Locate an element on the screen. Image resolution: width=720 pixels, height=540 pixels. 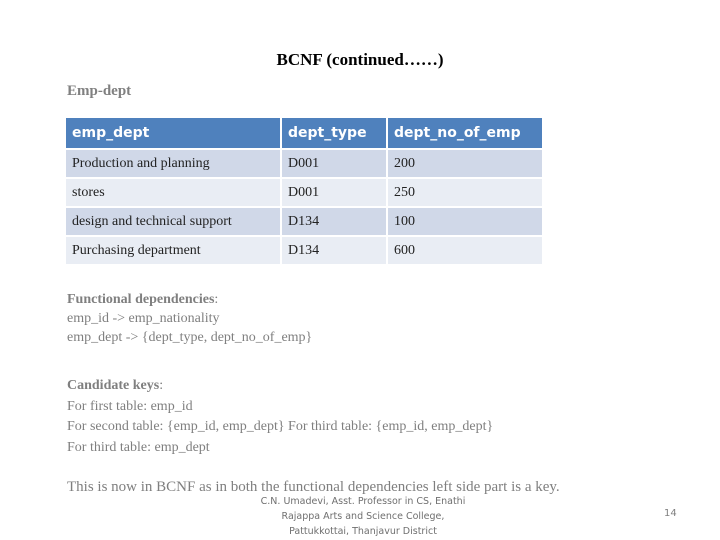
cell-dept-no-of-emp: 250 is located at coordinates (465, 192).